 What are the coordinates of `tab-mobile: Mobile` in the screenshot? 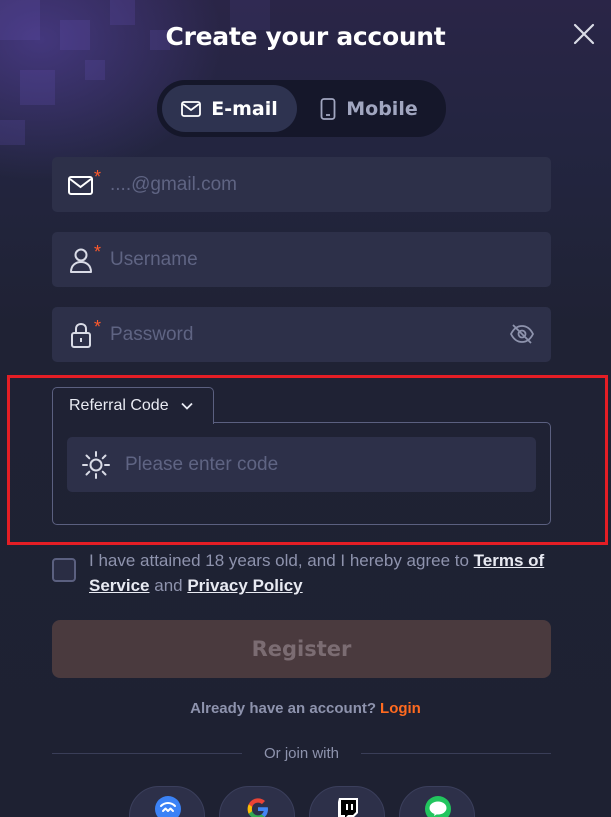 It's located at (369, 108).